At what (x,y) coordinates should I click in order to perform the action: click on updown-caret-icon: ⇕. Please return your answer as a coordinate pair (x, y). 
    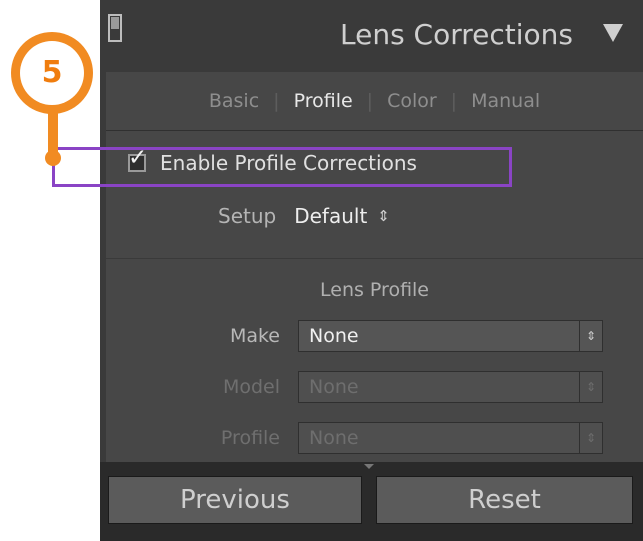
    Looking at the image, I should click on (383, 216).